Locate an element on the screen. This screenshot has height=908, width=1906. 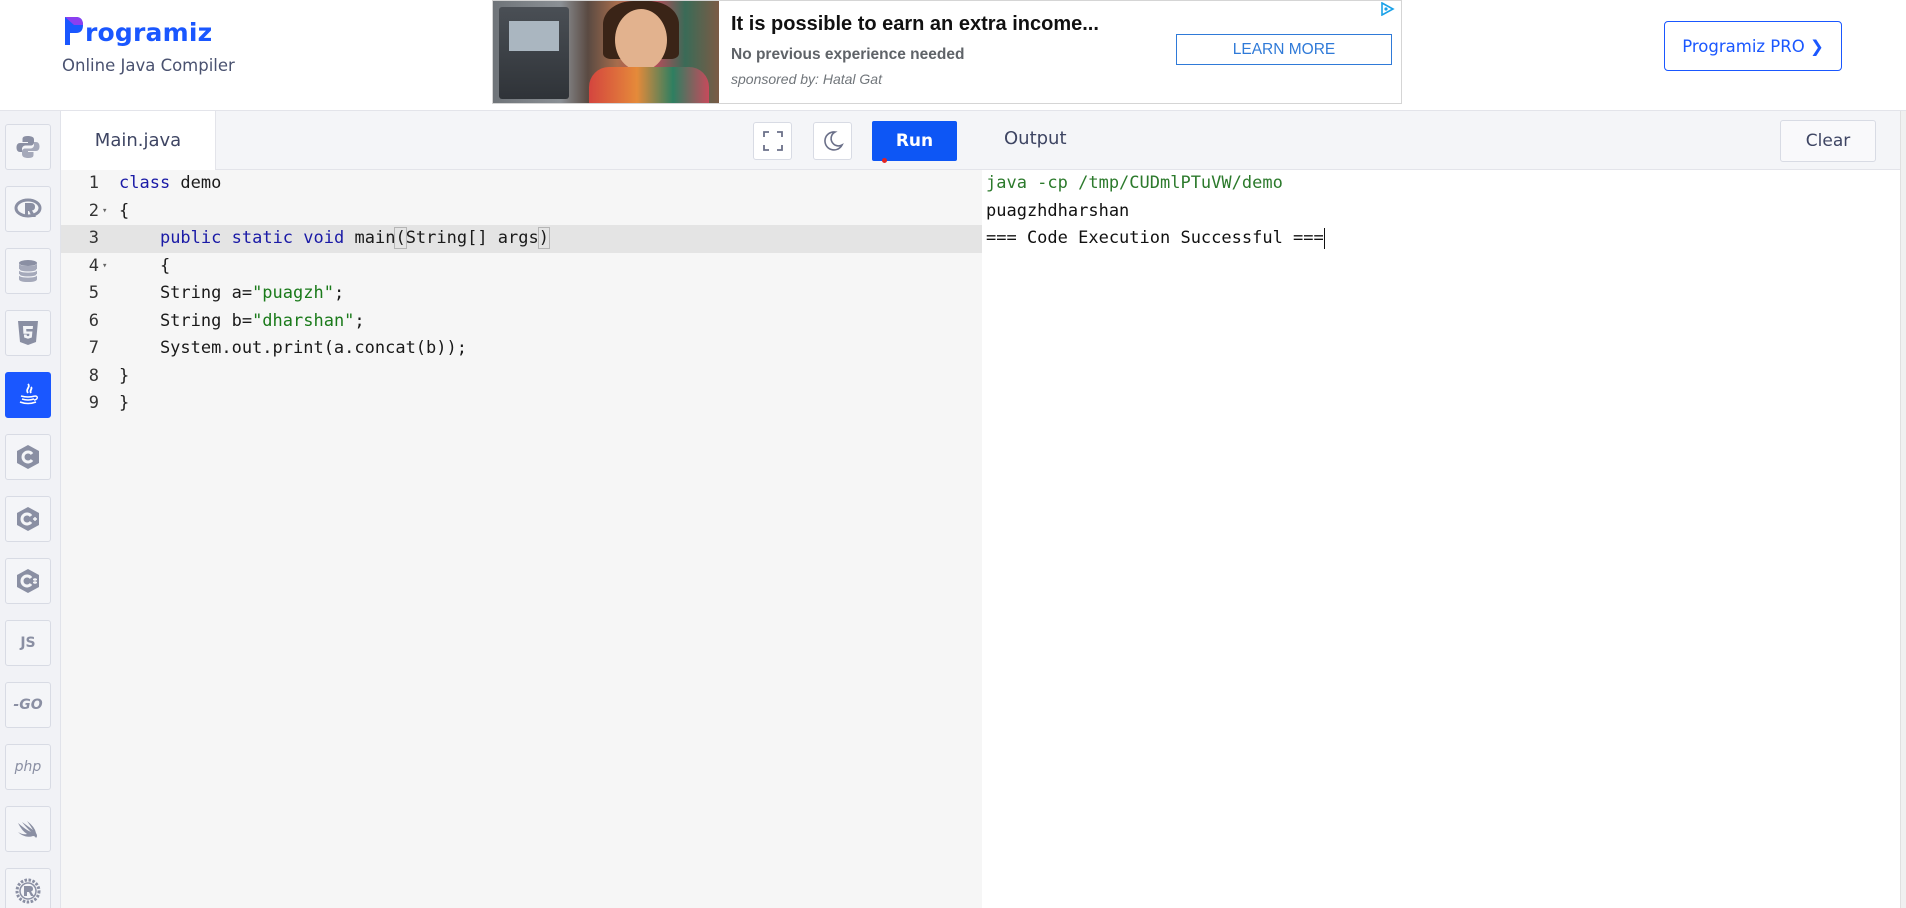
code-line: 2 ▾ { is located at coordinates (521, 212).